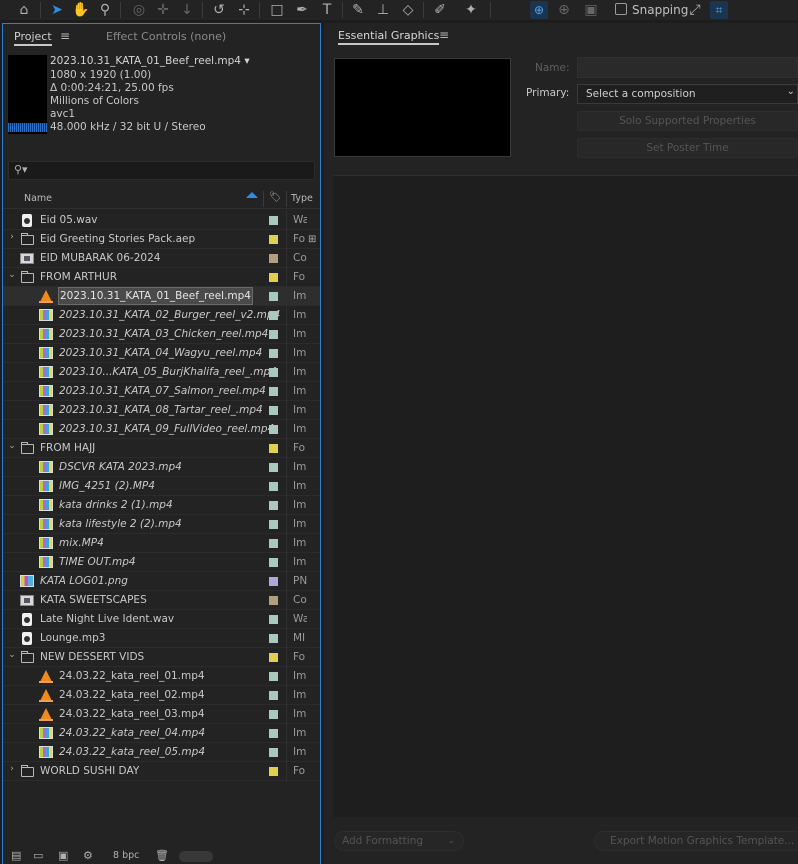  Describe the element at coordinates (161, 771) in the screenshot. I see `folder-row: › WORLD SUSHI DAY Fo` at that location.